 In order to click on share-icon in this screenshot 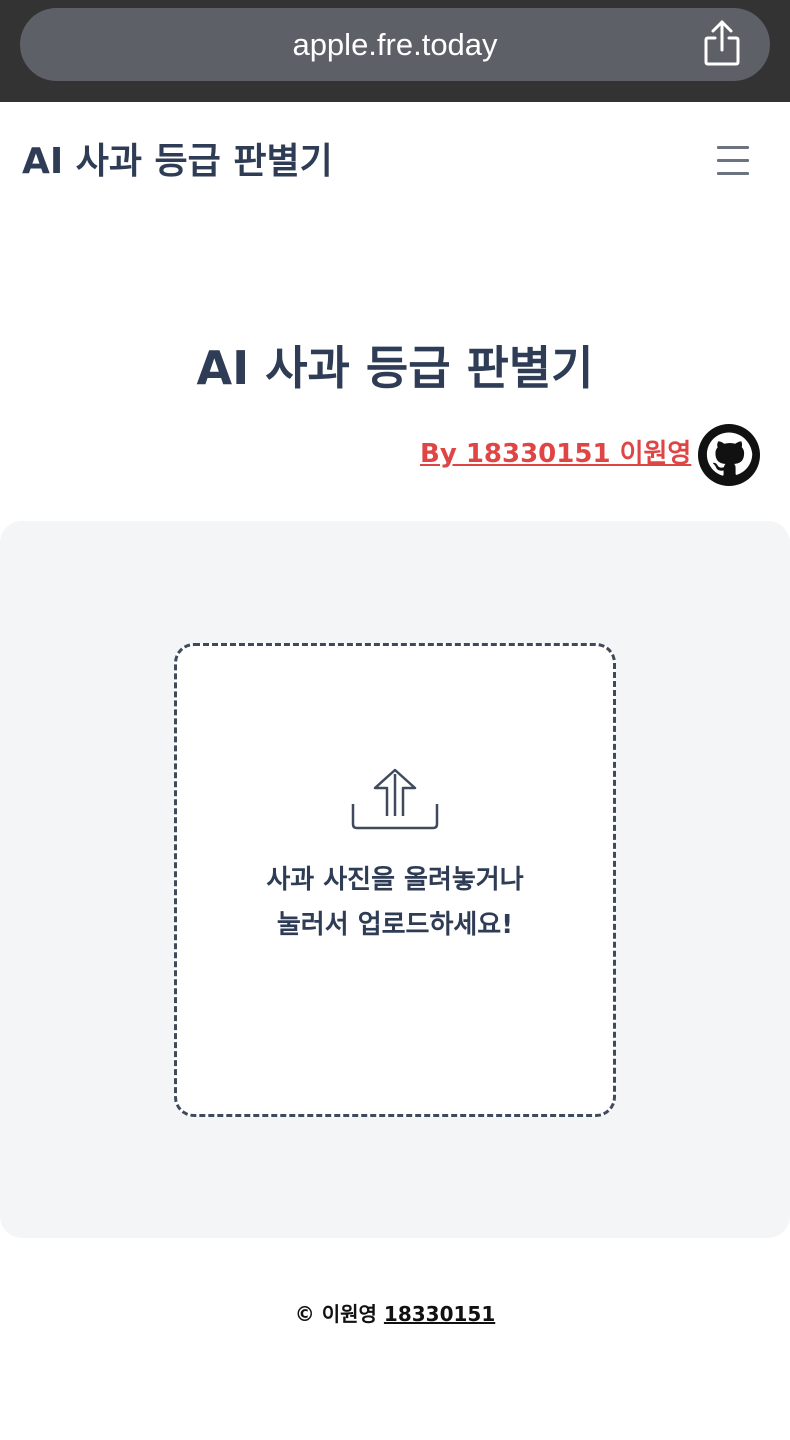, I will do `click(722, 44)`.